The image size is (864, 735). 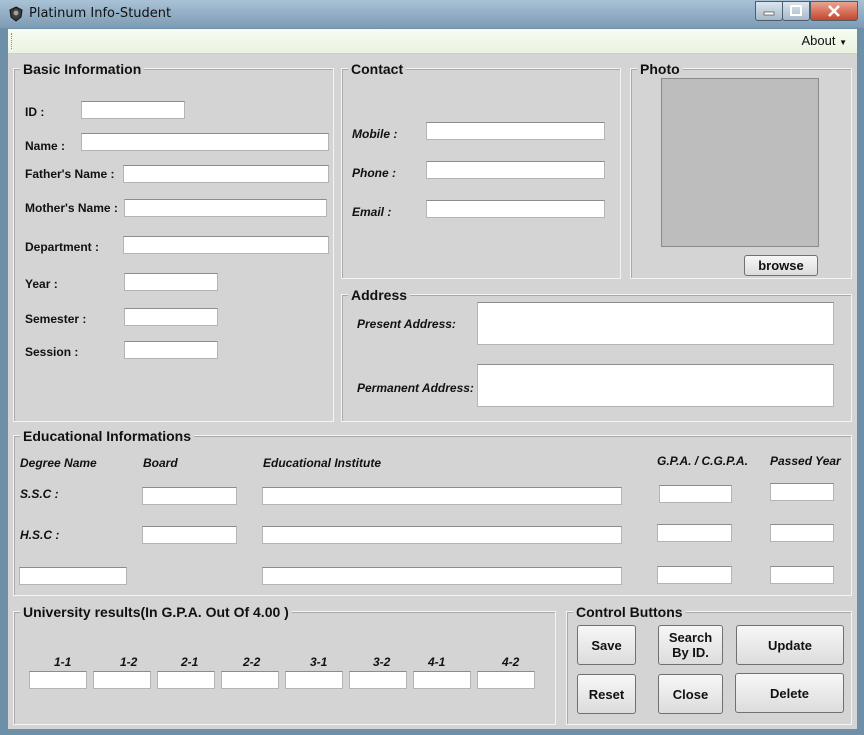 I want to click on control-buttons-title: Control Buttons, so click(x=629, y=612).